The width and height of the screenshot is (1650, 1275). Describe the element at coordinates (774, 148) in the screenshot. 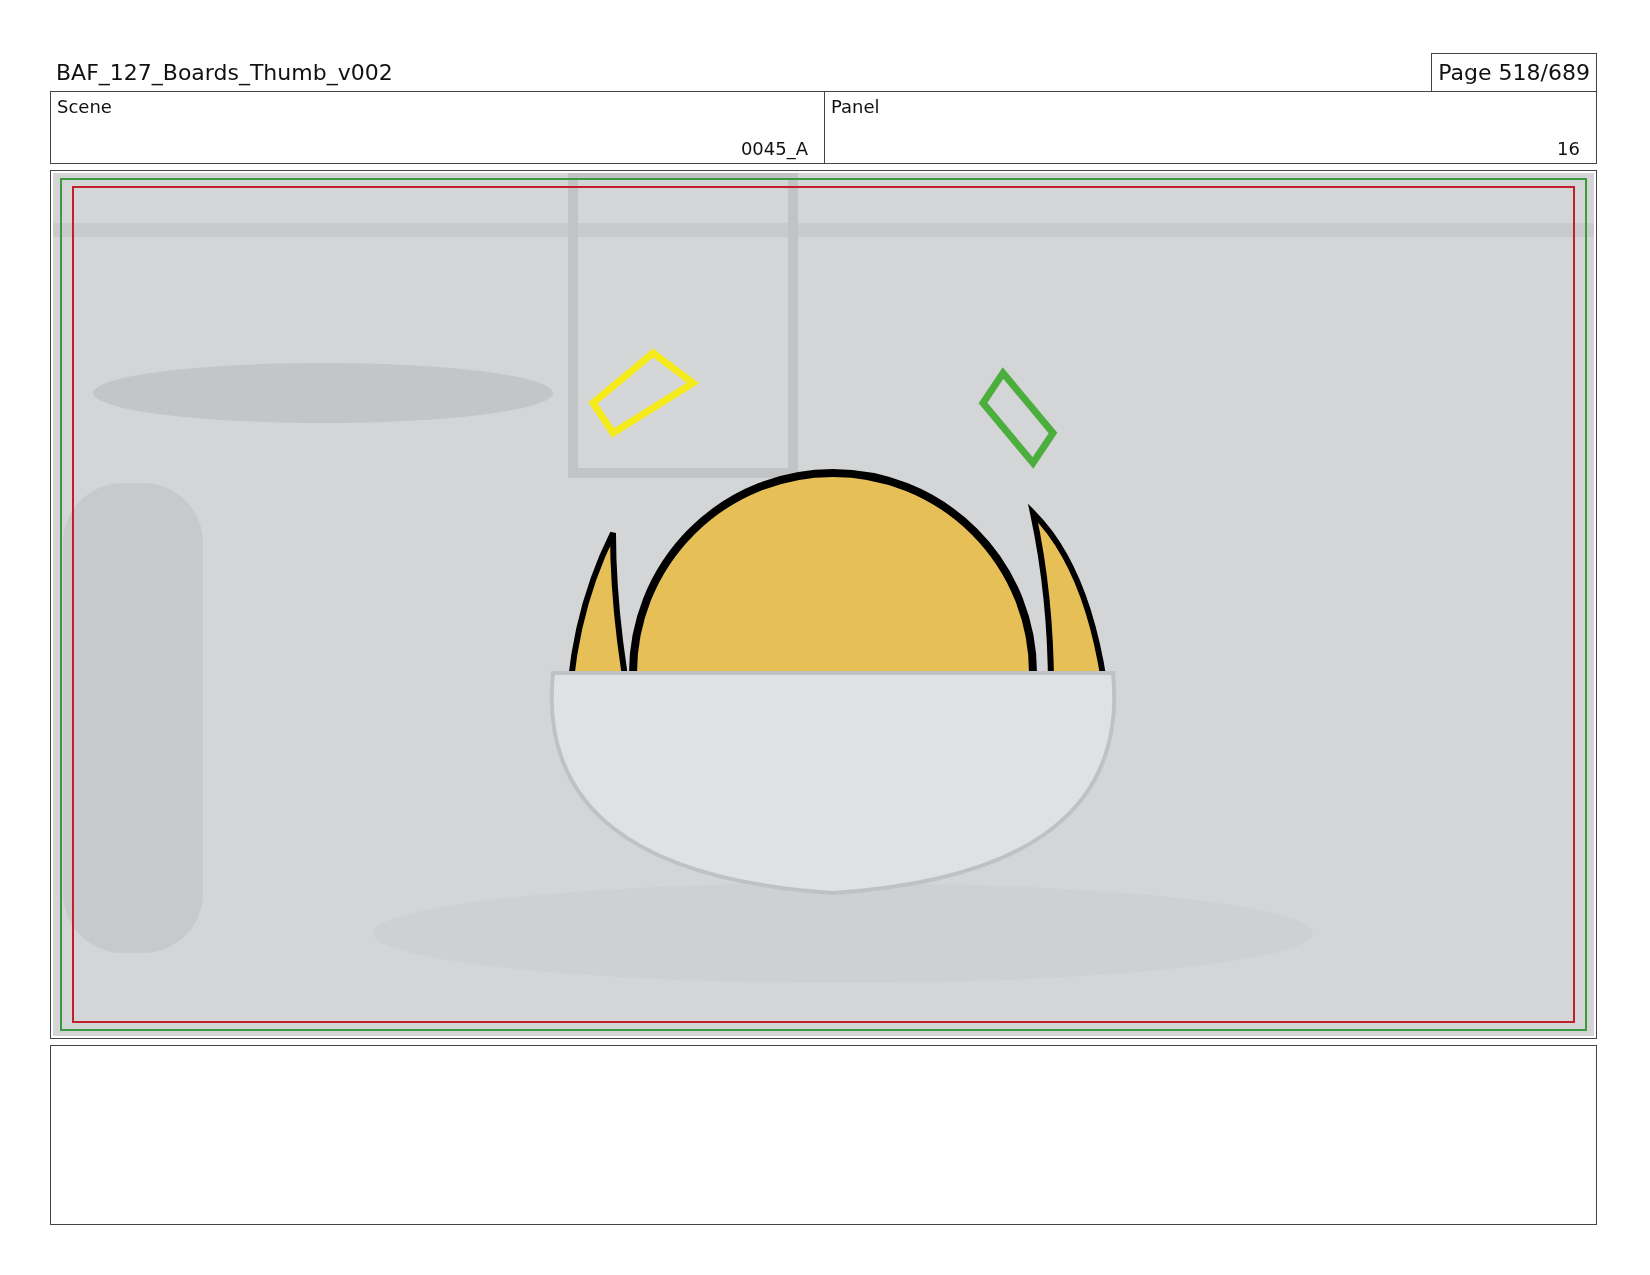

I see `field-value: 0045_A` at that location.